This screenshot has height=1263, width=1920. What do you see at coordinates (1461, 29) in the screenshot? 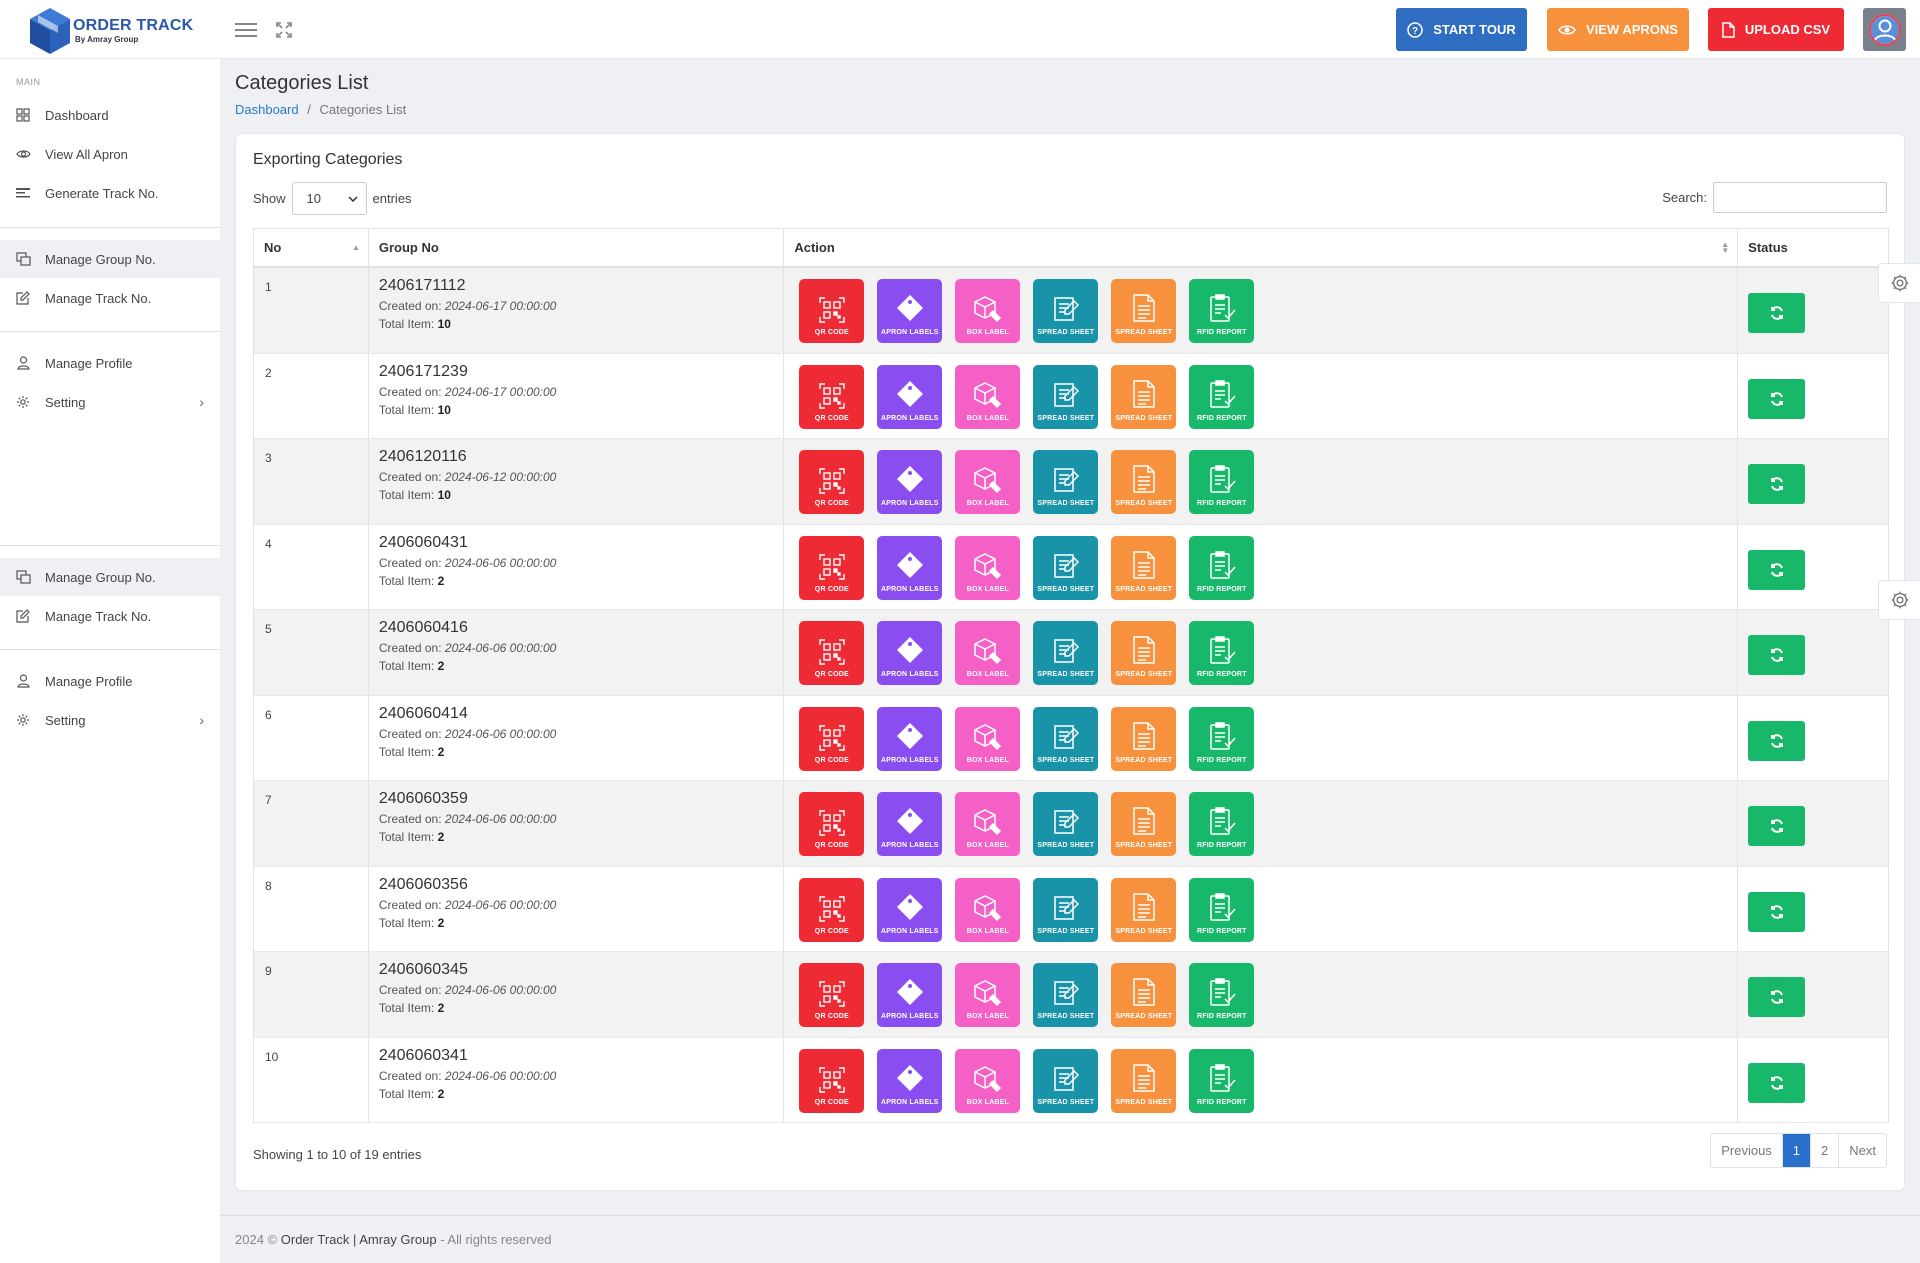
I see `start-tour-button: ? START TOUR` at bounding box center [1461, 29].